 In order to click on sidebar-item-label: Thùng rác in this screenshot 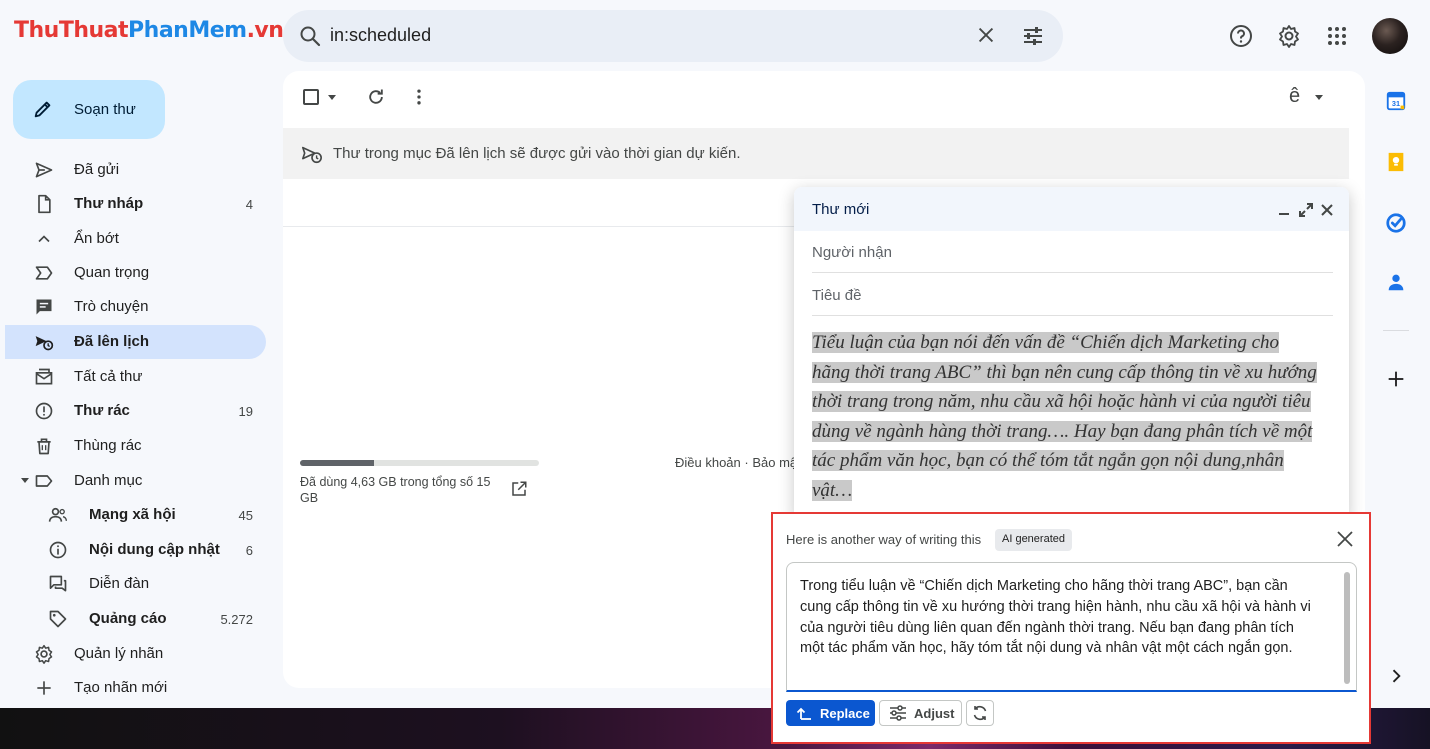, I will do `click(108, 445)`.